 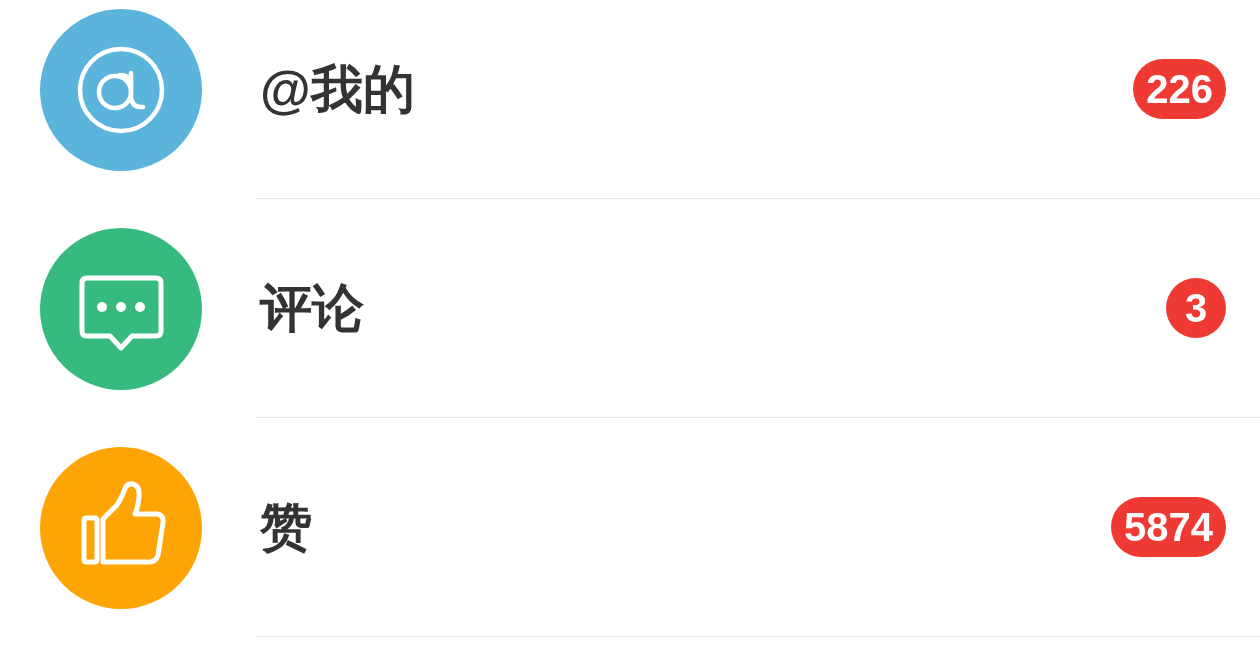 What do you see at coordinates (285, 527) in the screenshot?
I see `menu-item-label: 赞` at bounding box center [285, 527].